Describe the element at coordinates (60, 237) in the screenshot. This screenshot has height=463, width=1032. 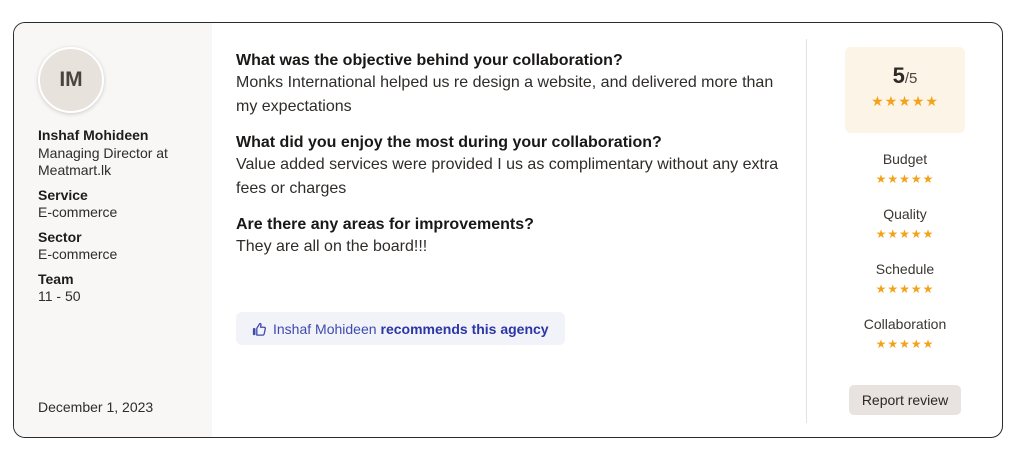
I see `sector-label: Sector` at that location.